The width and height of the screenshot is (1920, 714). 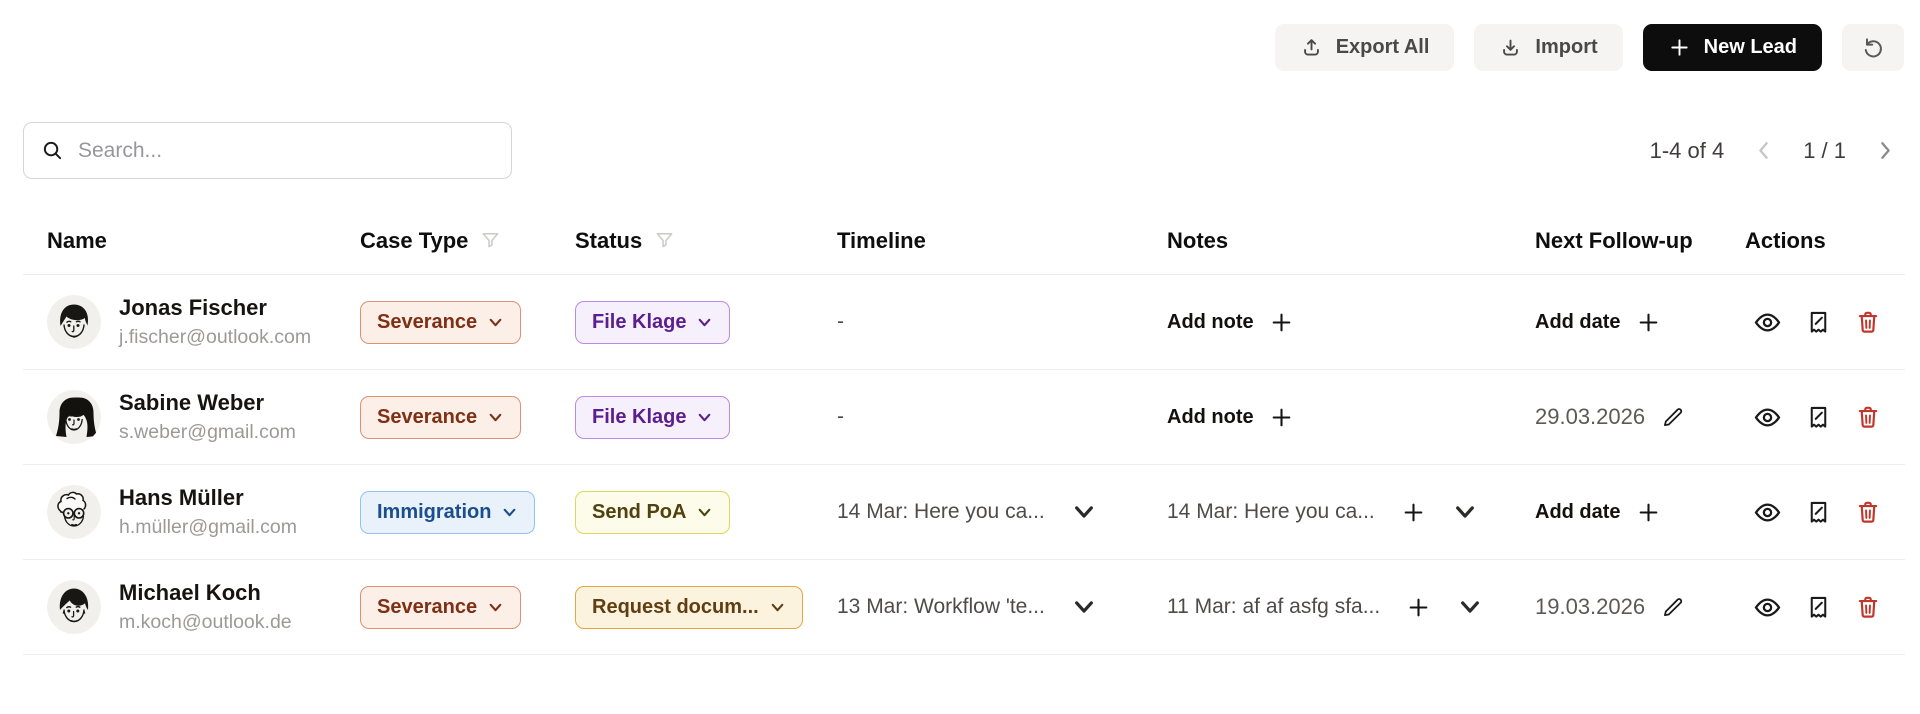 I want to click on case-type-label: Immigration, so click(x=434, y=511).